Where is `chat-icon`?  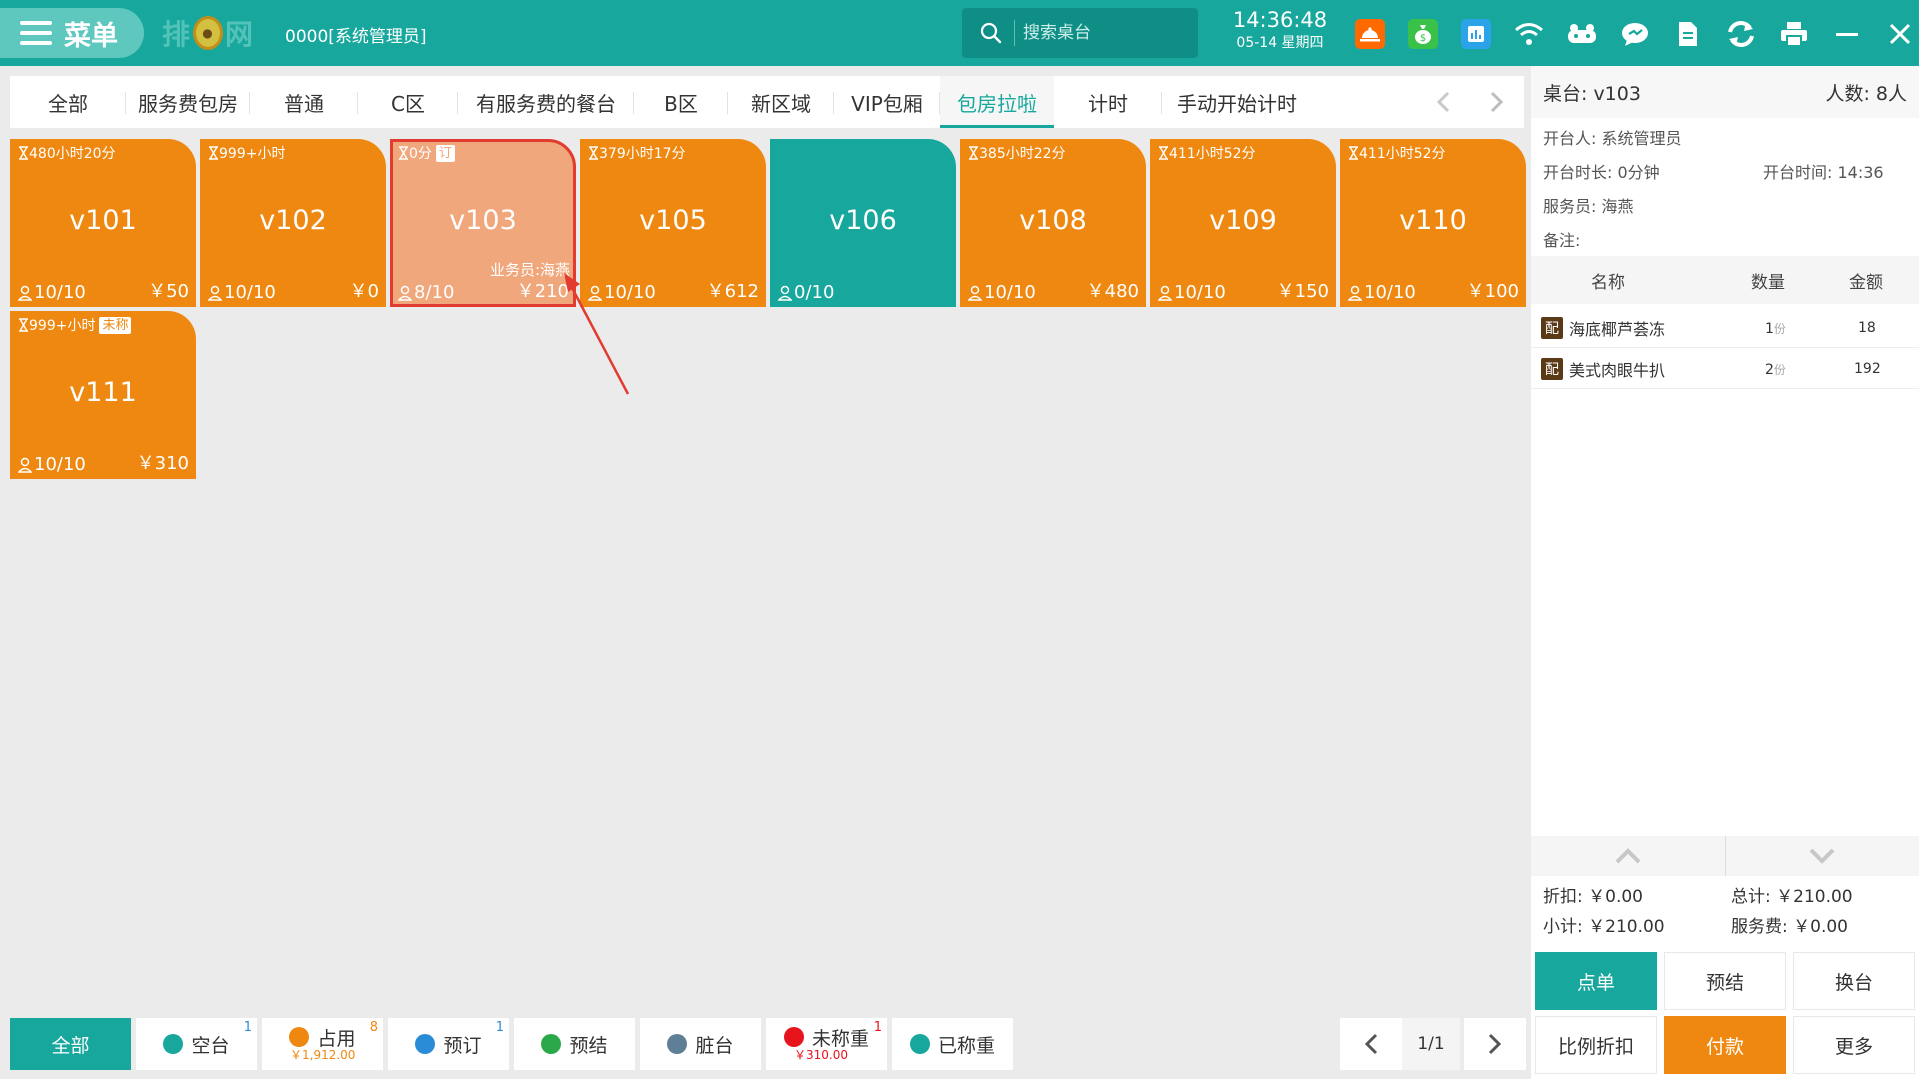
chat-icon is located at coordinates (1635, 34).